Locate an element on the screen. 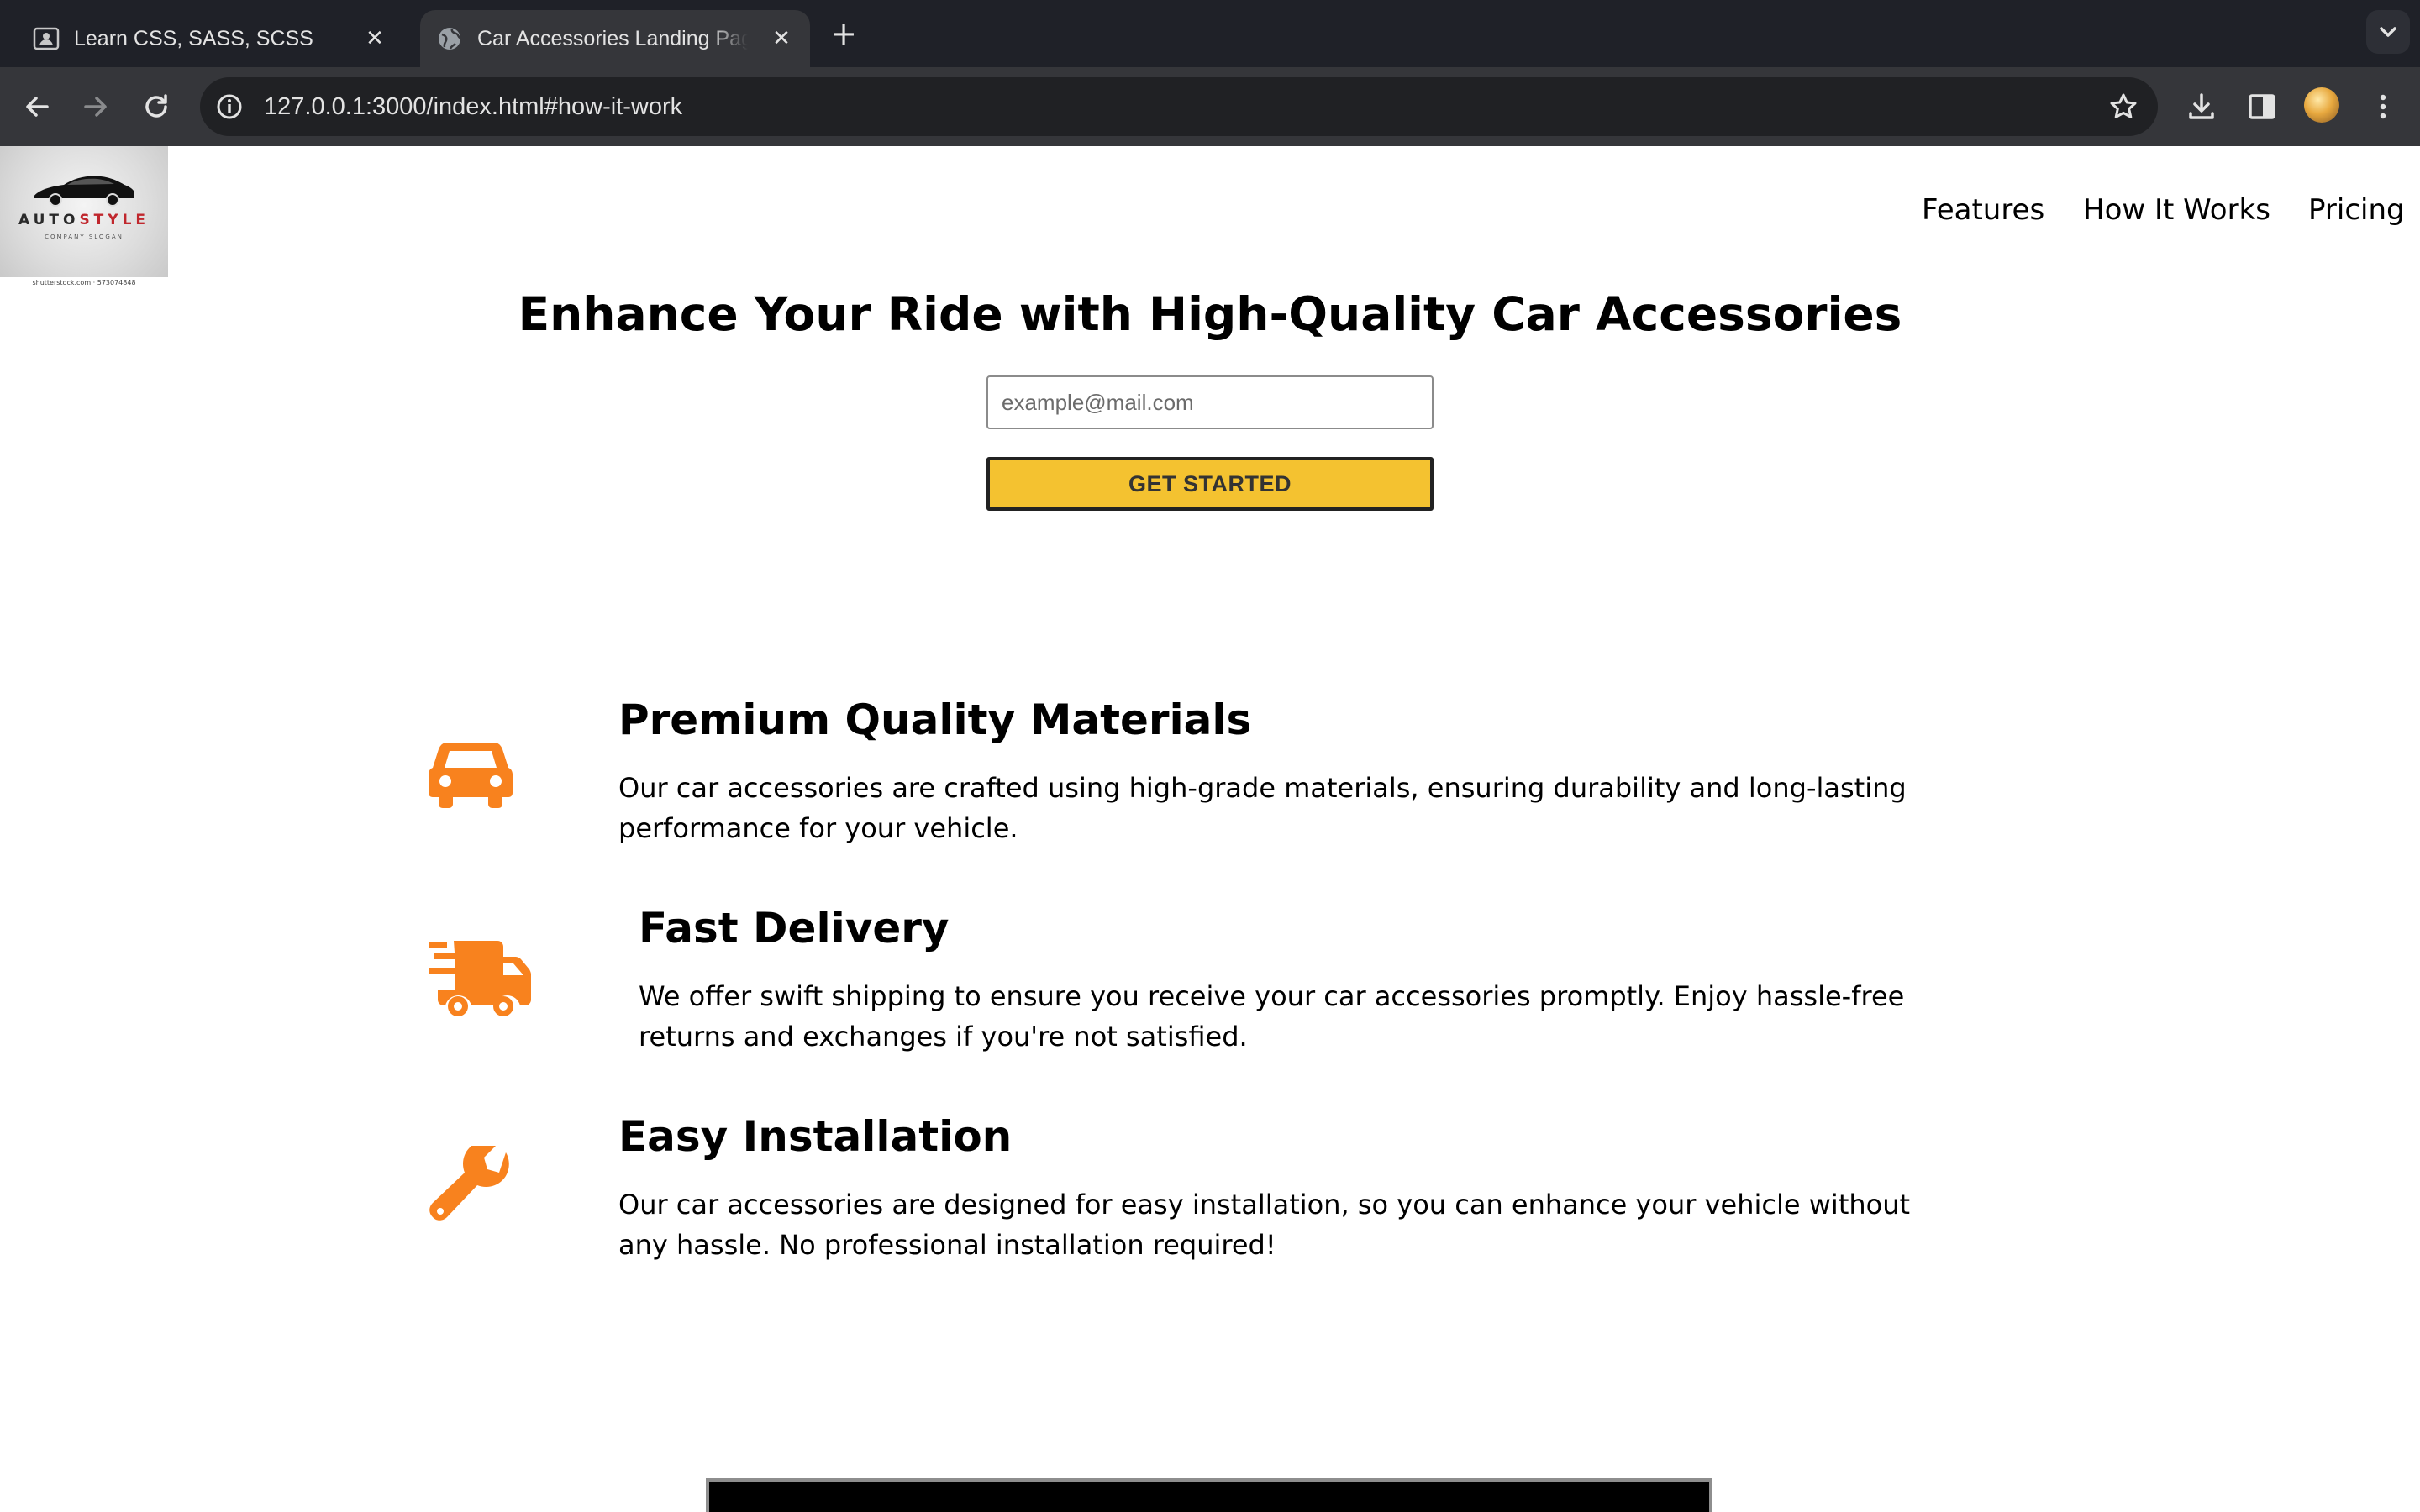  profile-avatar is located at coordinates (2322, 105).